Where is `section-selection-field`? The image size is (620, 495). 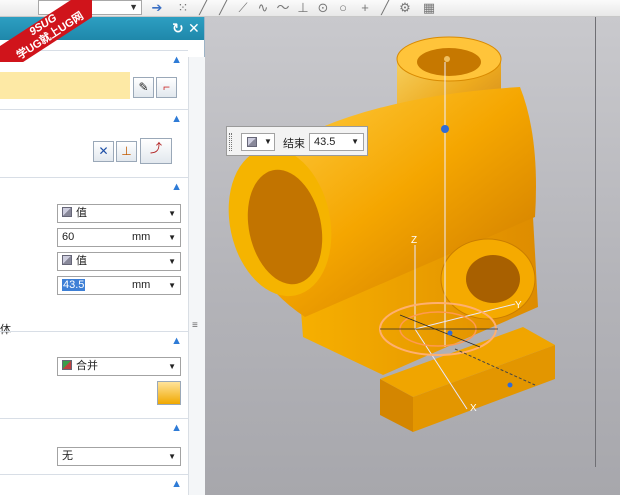
section-selection-field is located at coordinates (65, 85).